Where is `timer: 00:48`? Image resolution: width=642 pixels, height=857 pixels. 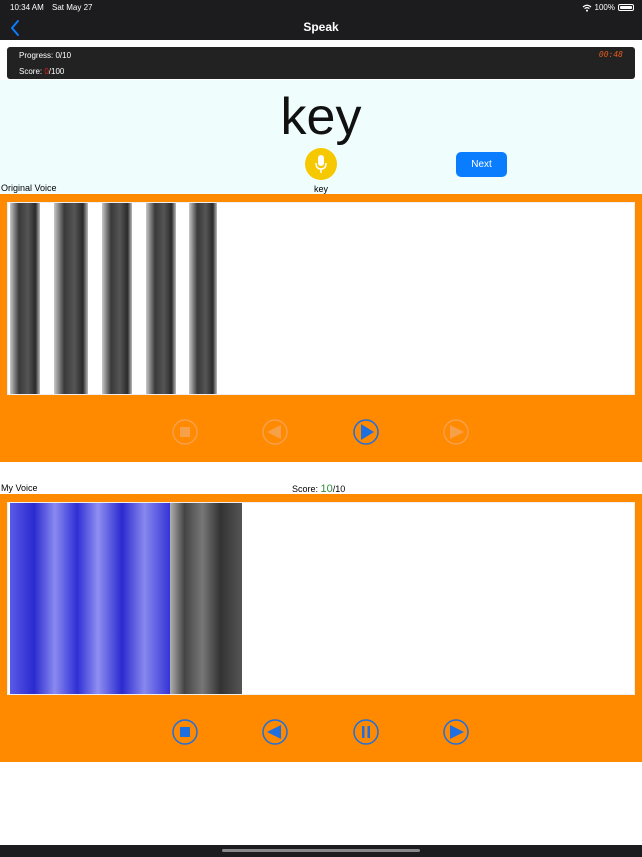
timer: 00:48 is located at coordinates (610, 54).